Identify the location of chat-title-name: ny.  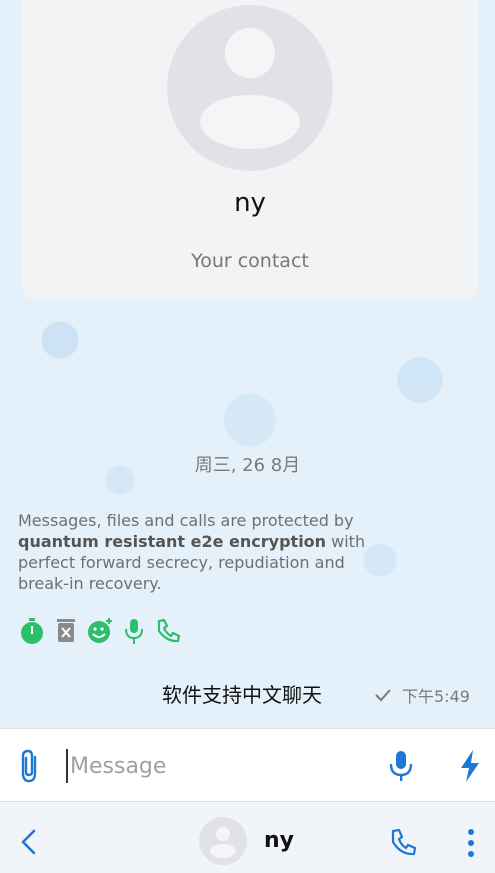
(279, 840).